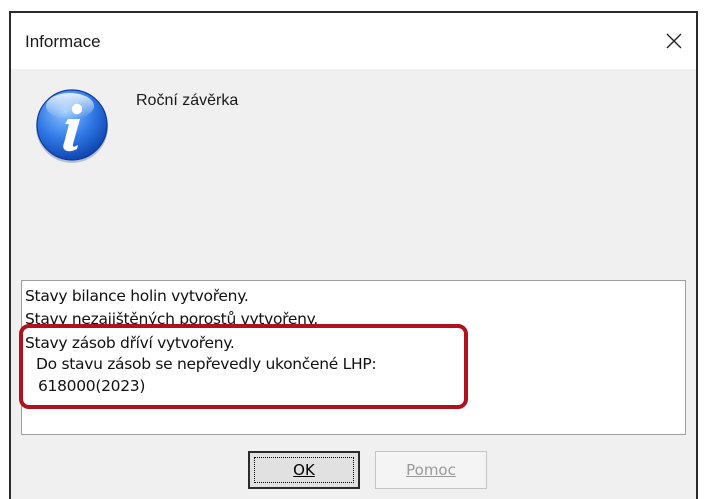  Describe the element at coordinates (72, 126) in the screenshot. I see `info-icon` at that location.